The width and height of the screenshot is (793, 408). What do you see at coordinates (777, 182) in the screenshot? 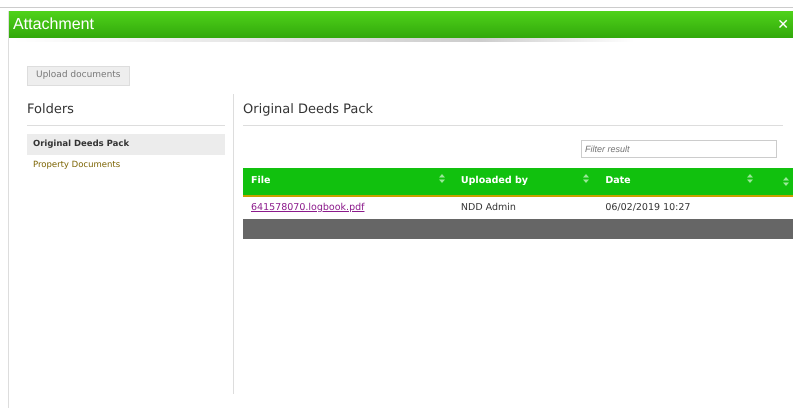
I see `column-header` at bounding box center [777, 182].